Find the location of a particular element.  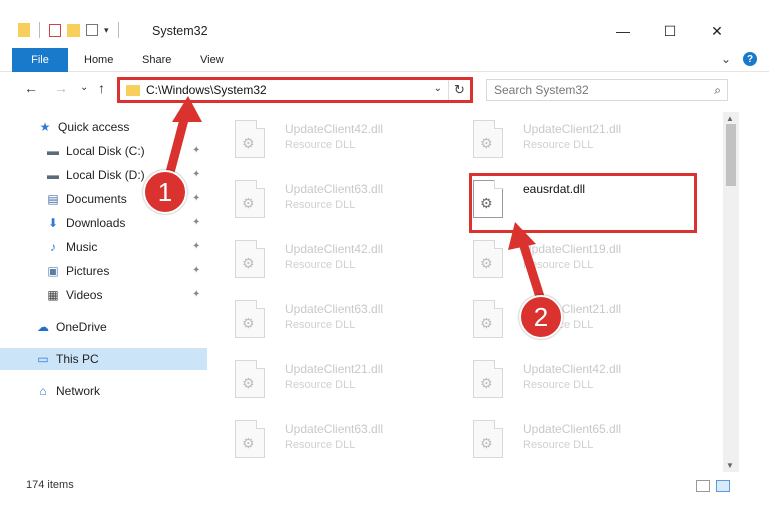

network-icon: ⌂ is located at coordinates (43, 391).